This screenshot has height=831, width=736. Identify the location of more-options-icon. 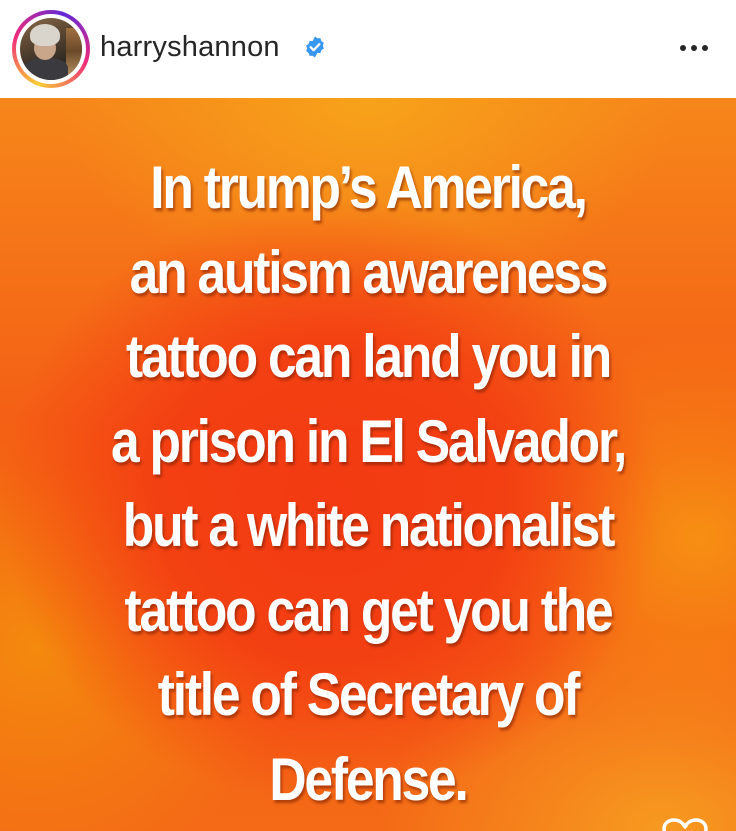
(694, 48).